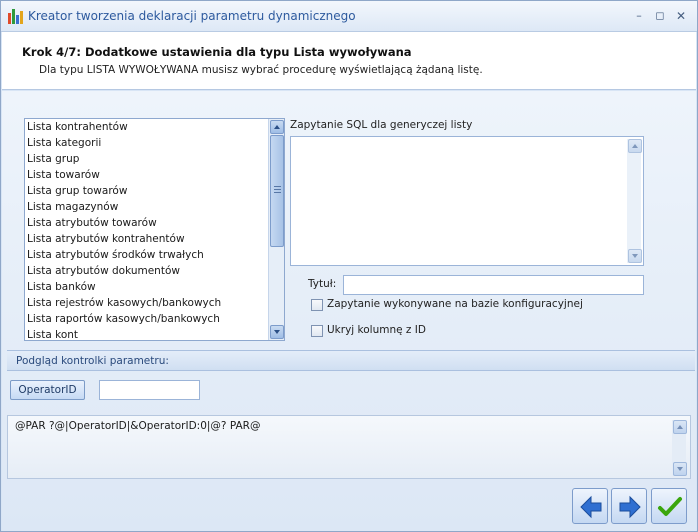  Describe the element at coordinates (15, 16) in the screenshot. I see `bar-chart-icon` at that location.